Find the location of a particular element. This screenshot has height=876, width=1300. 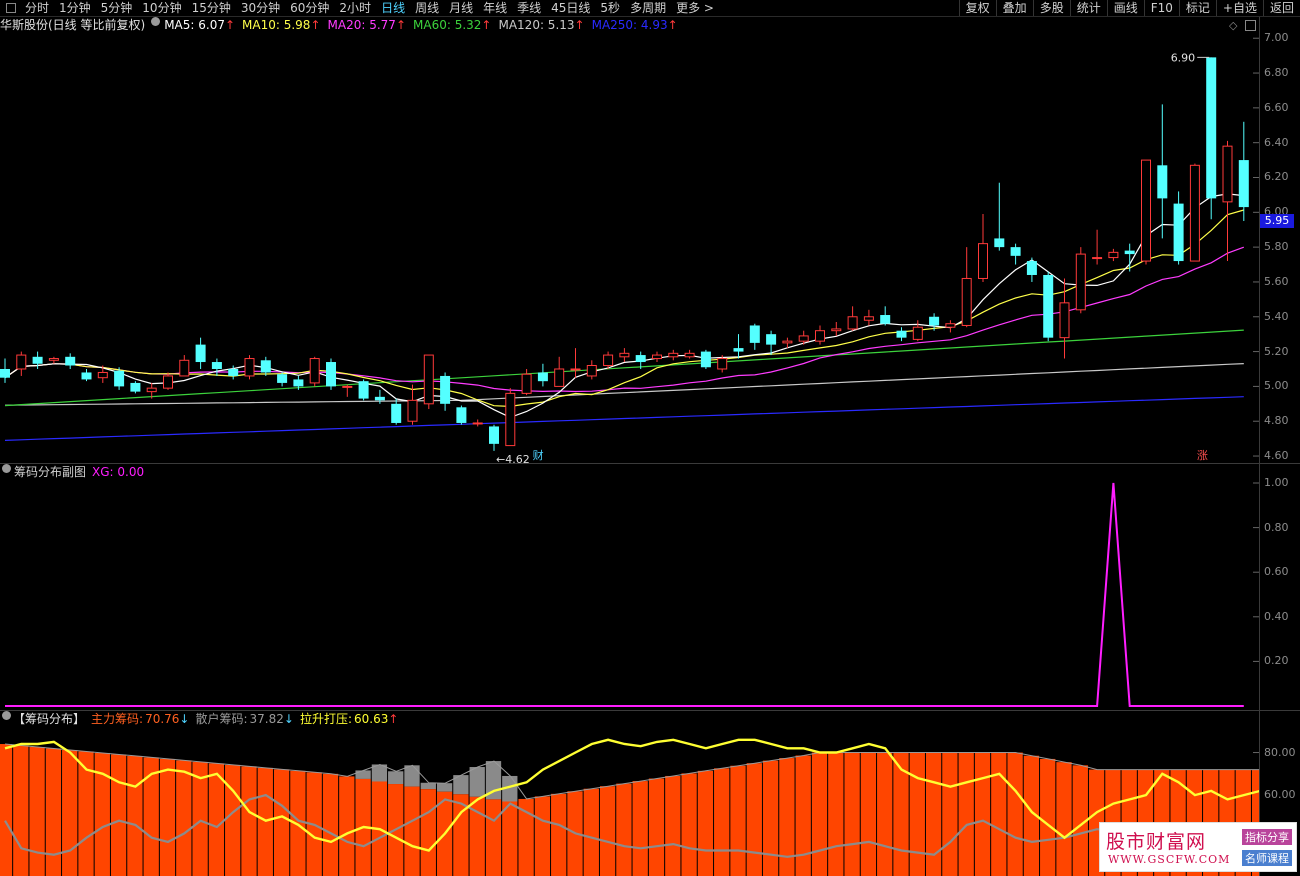

main-chip-value: 70.76 is located at coordinates (162, 719).